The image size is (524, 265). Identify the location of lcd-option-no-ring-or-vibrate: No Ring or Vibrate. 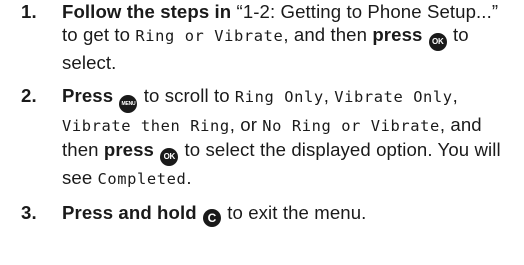
(351, 126).